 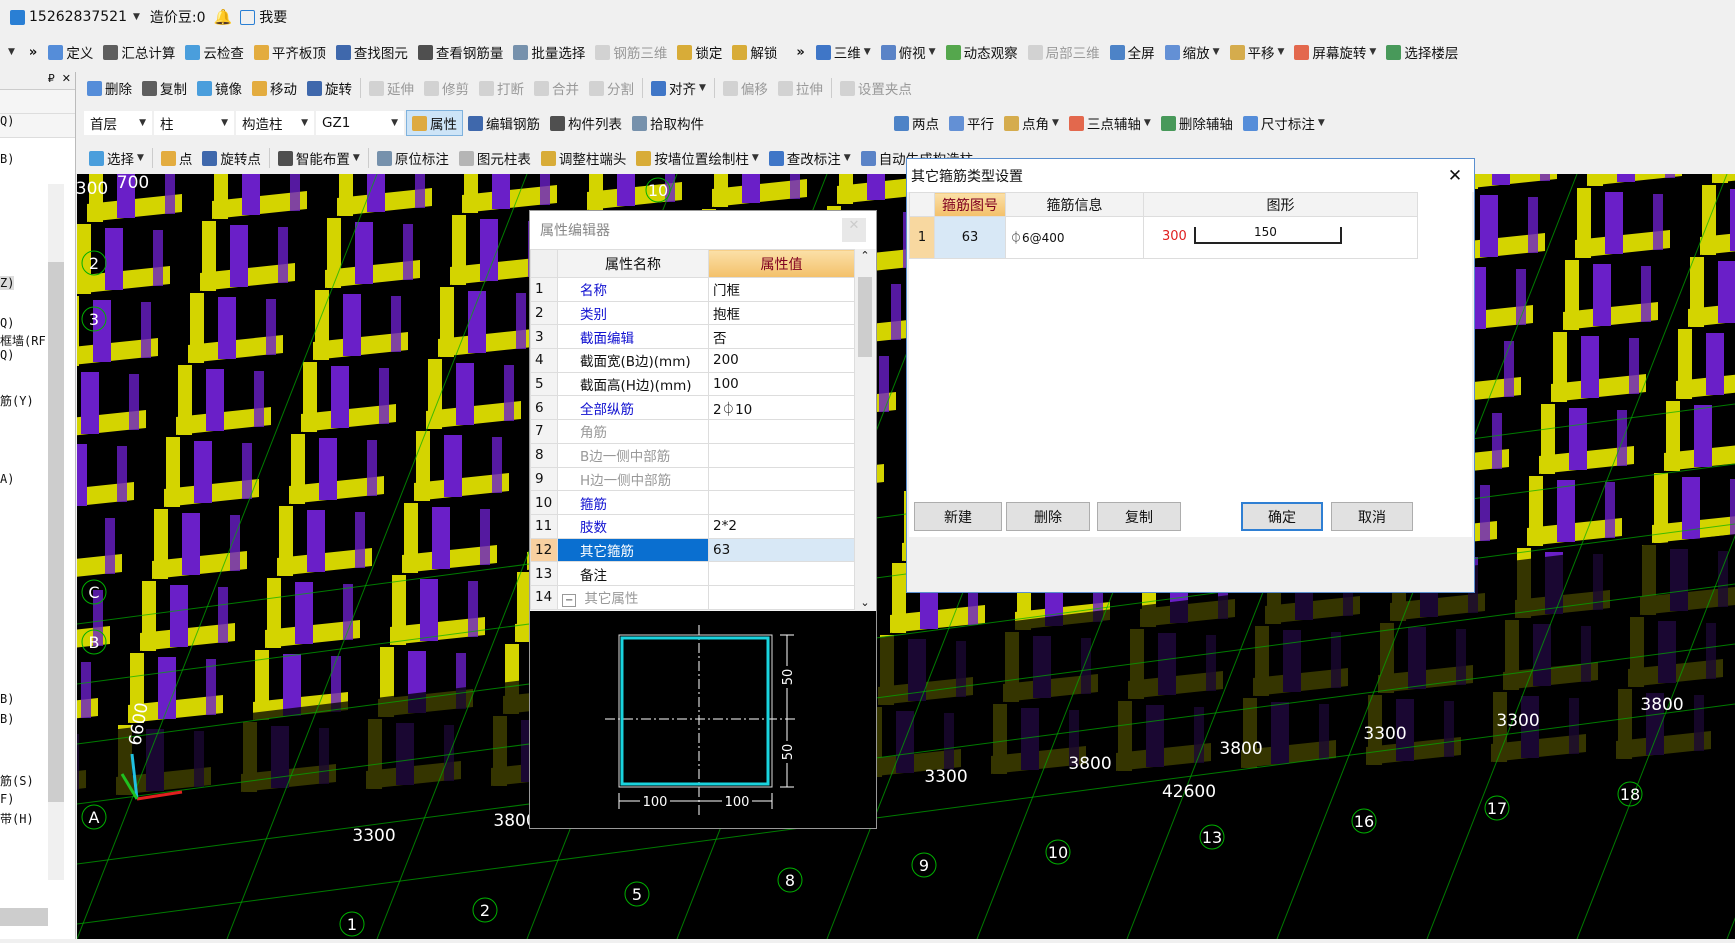 I want to click on toolbar-button-dimension: 尺寸标注 ▼, so click(x=1284, y=123).